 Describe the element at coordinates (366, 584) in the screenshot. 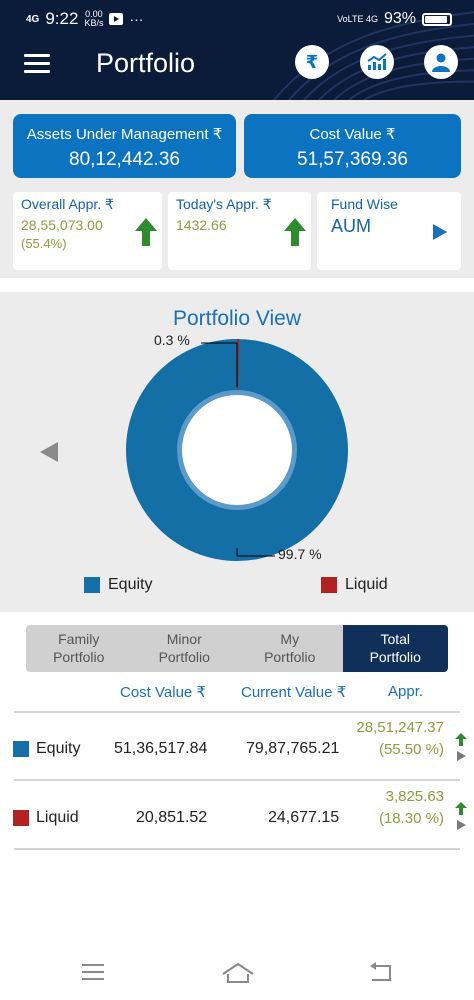

I see `legend-label-liquid: Liquid` at that location.